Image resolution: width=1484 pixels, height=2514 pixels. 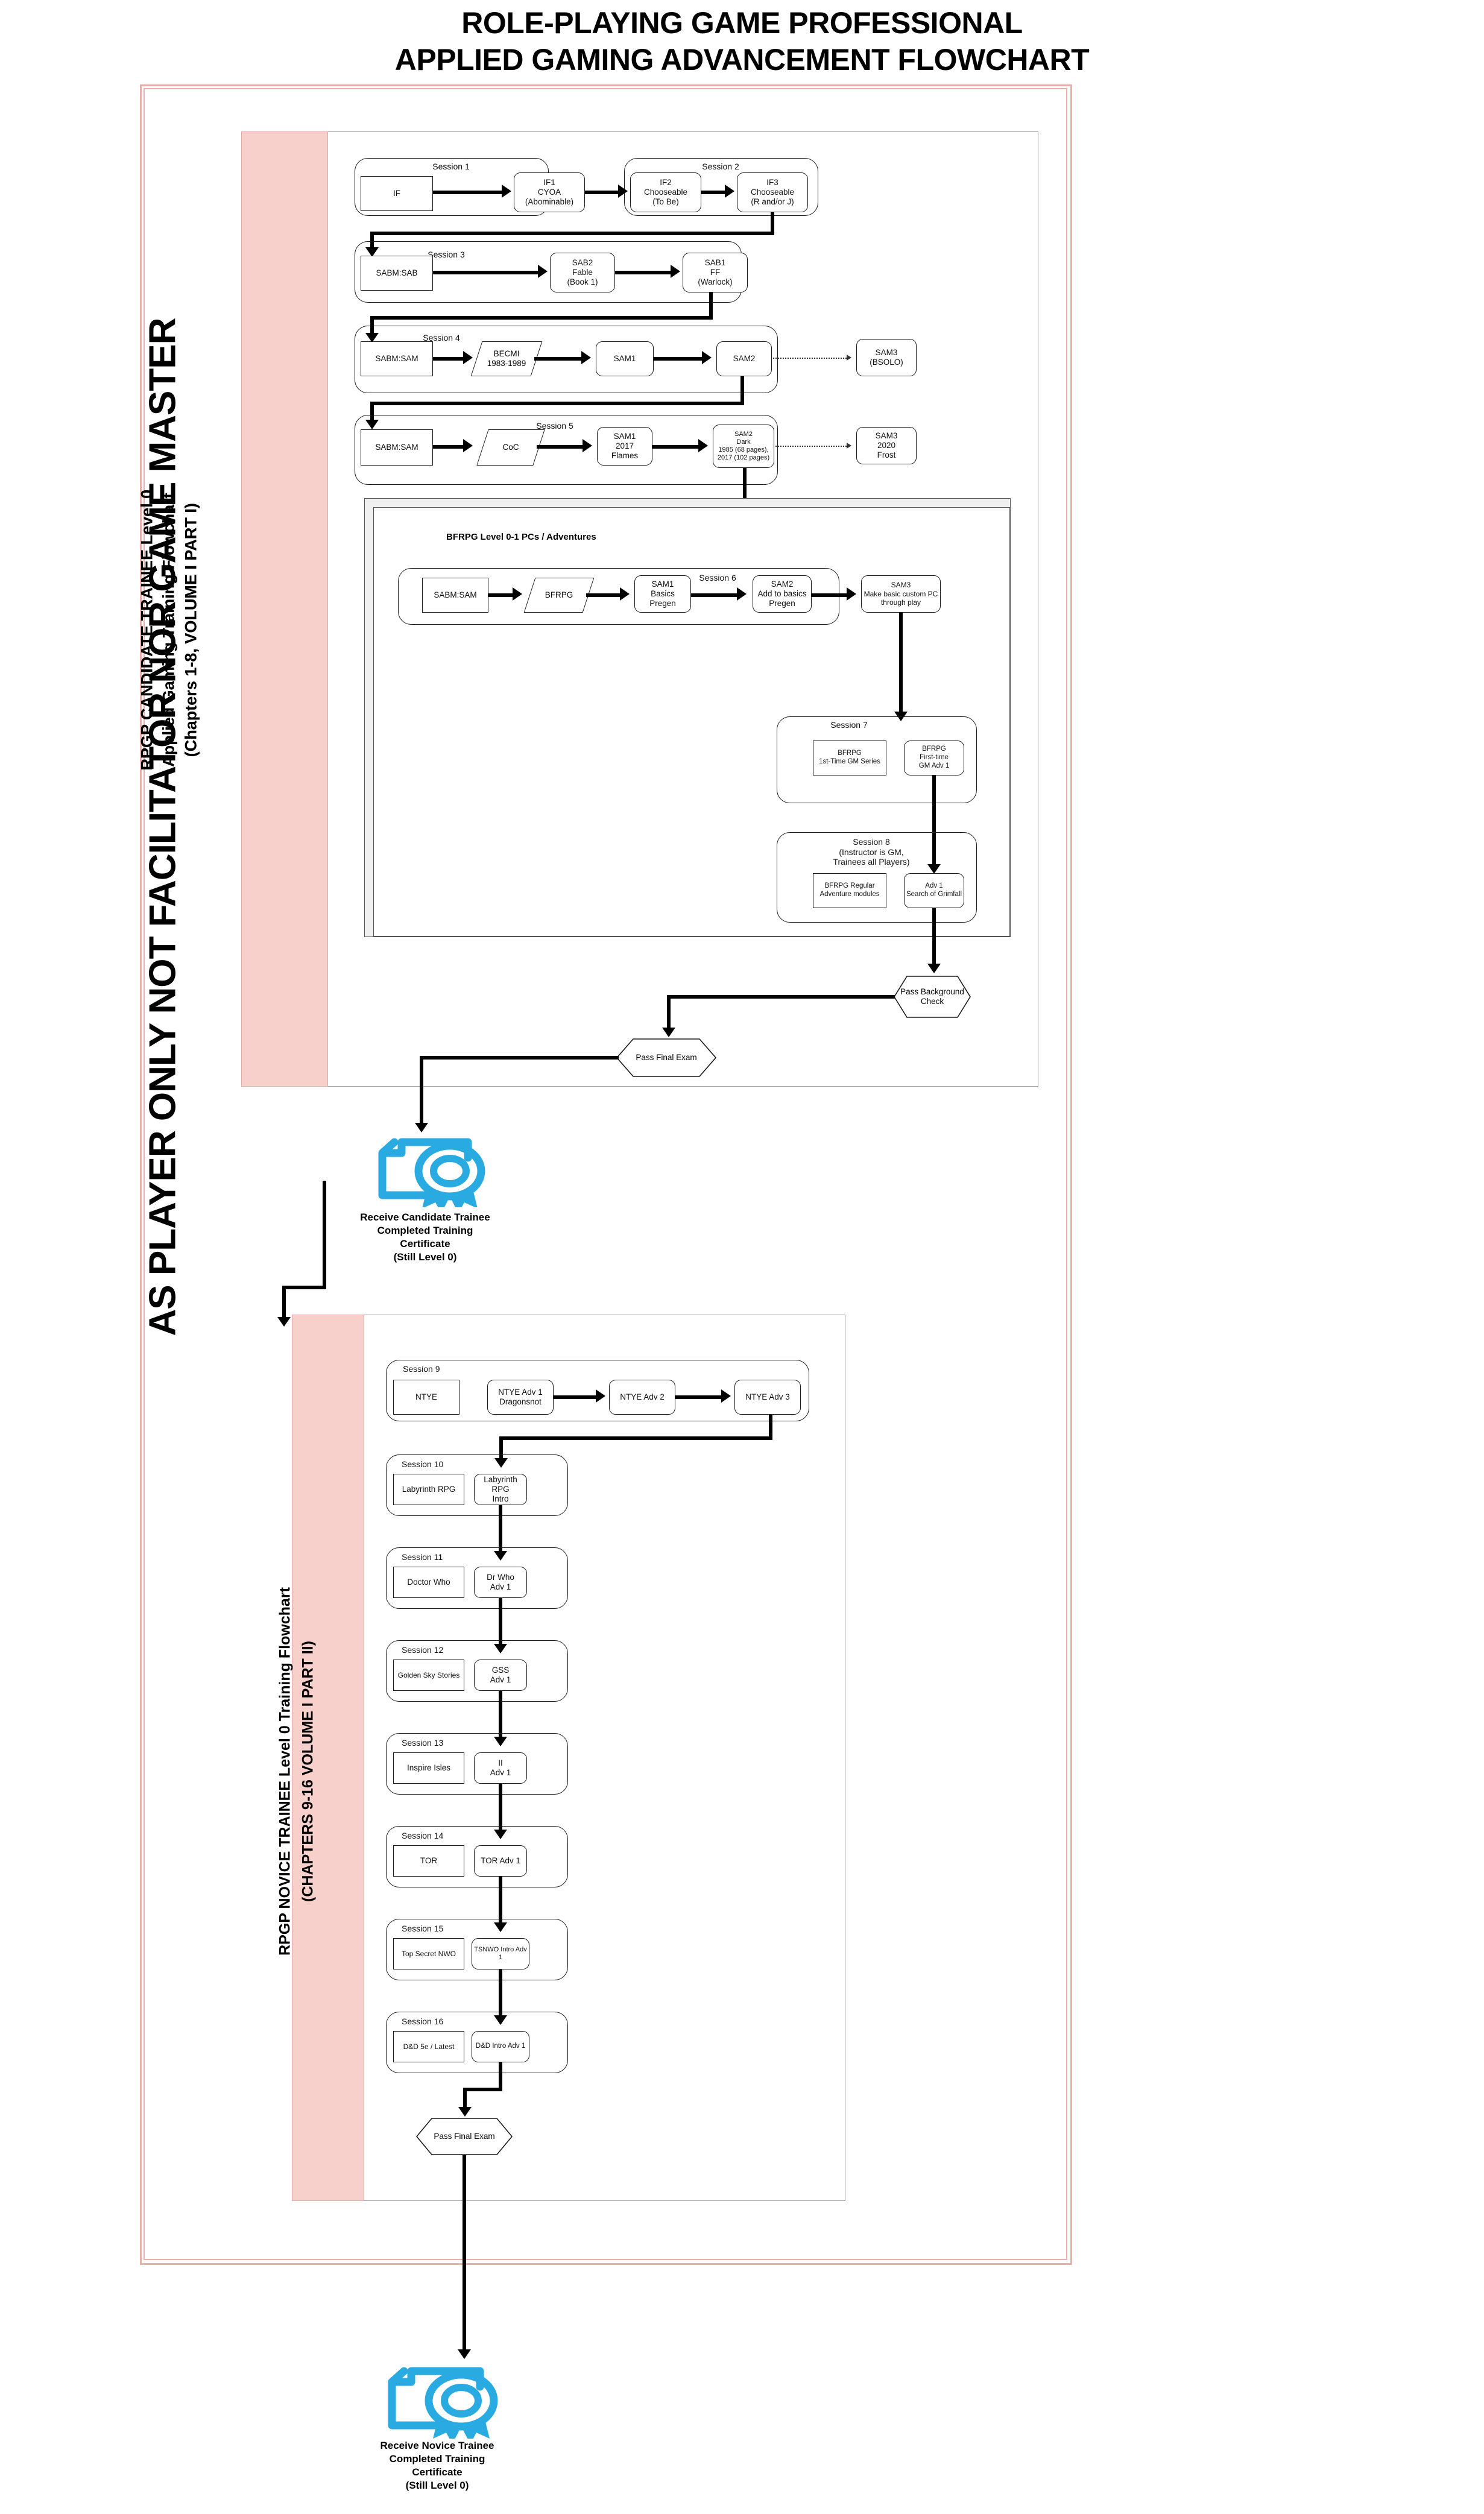 I want to click on session-16-label: Session 16, so click(x=423, y=2021).